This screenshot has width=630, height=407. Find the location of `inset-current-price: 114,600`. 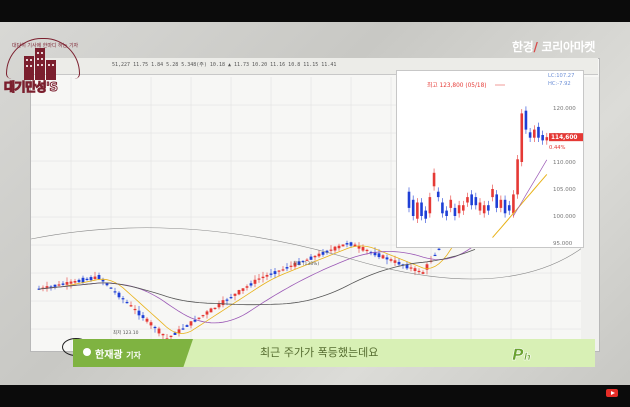

inset-current-price: 114,600 is located at coordinates (564, 138).